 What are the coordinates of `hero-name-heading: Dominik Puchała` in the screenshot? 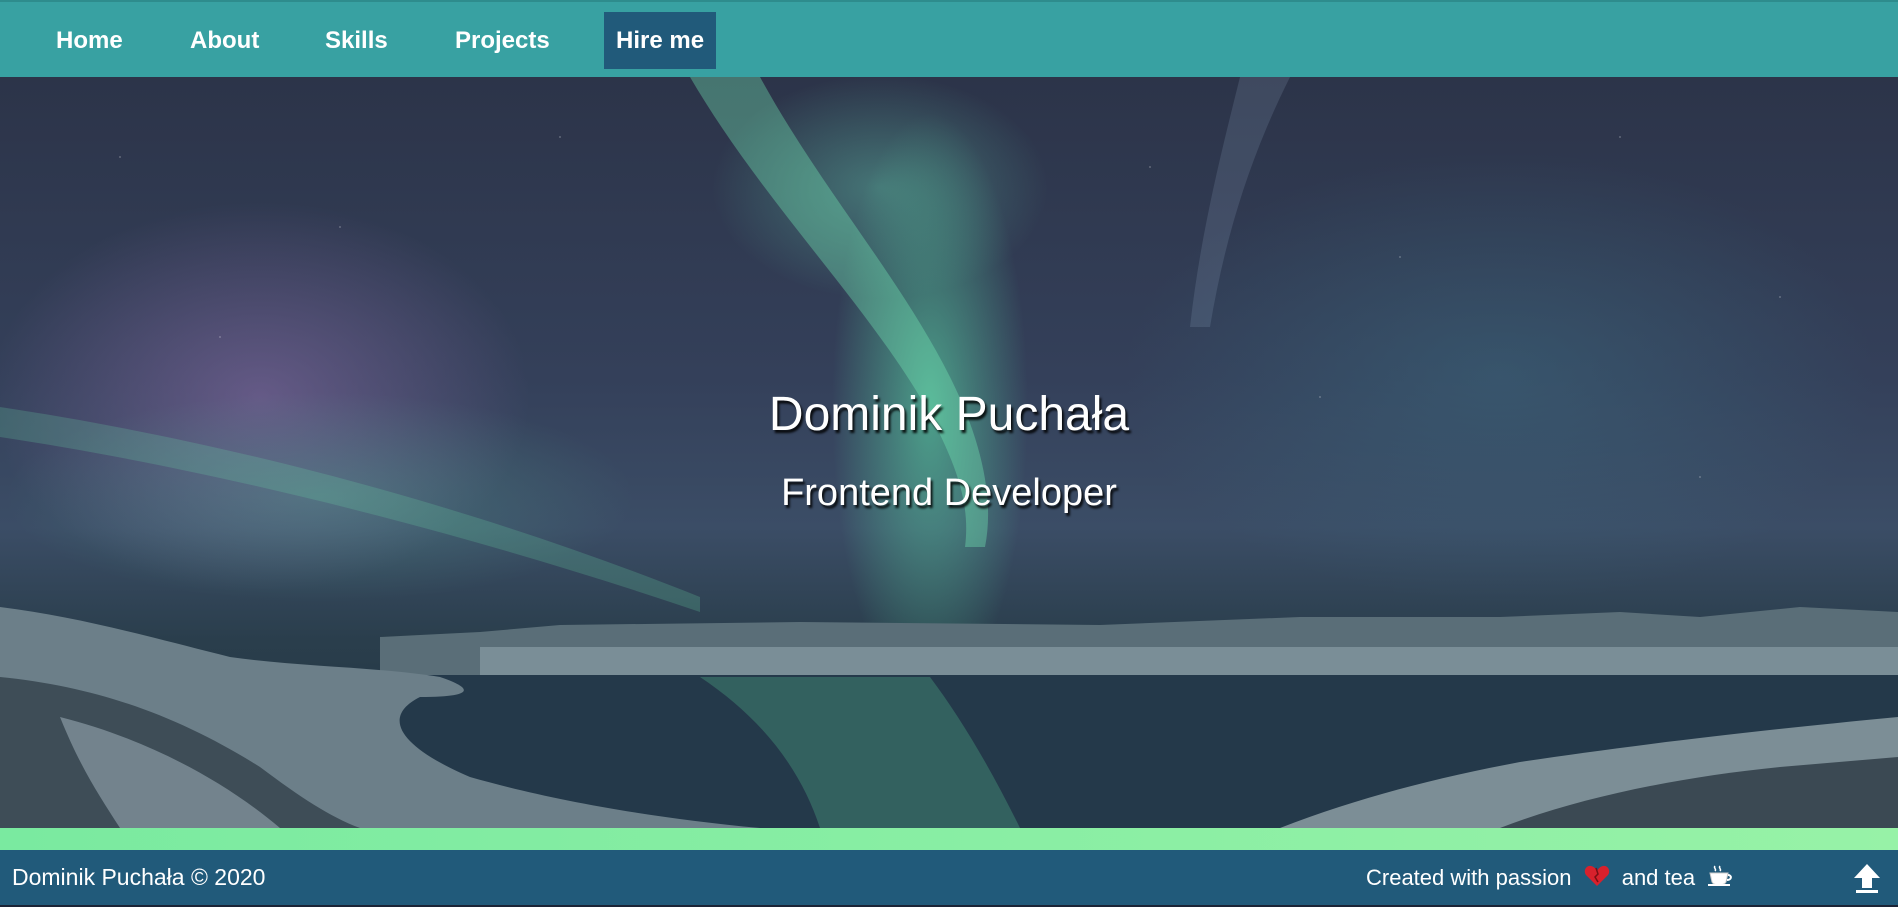 It's located at (949, 414).